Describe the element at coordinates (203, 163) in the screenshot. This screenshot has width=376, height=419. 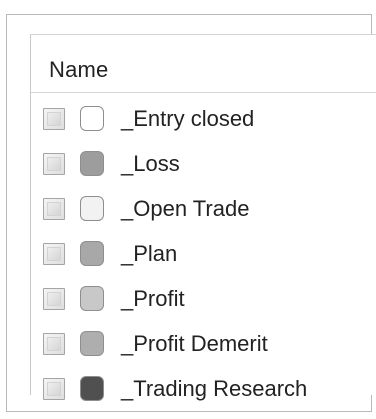
I see `category-row-loss: _Loss` at that location.